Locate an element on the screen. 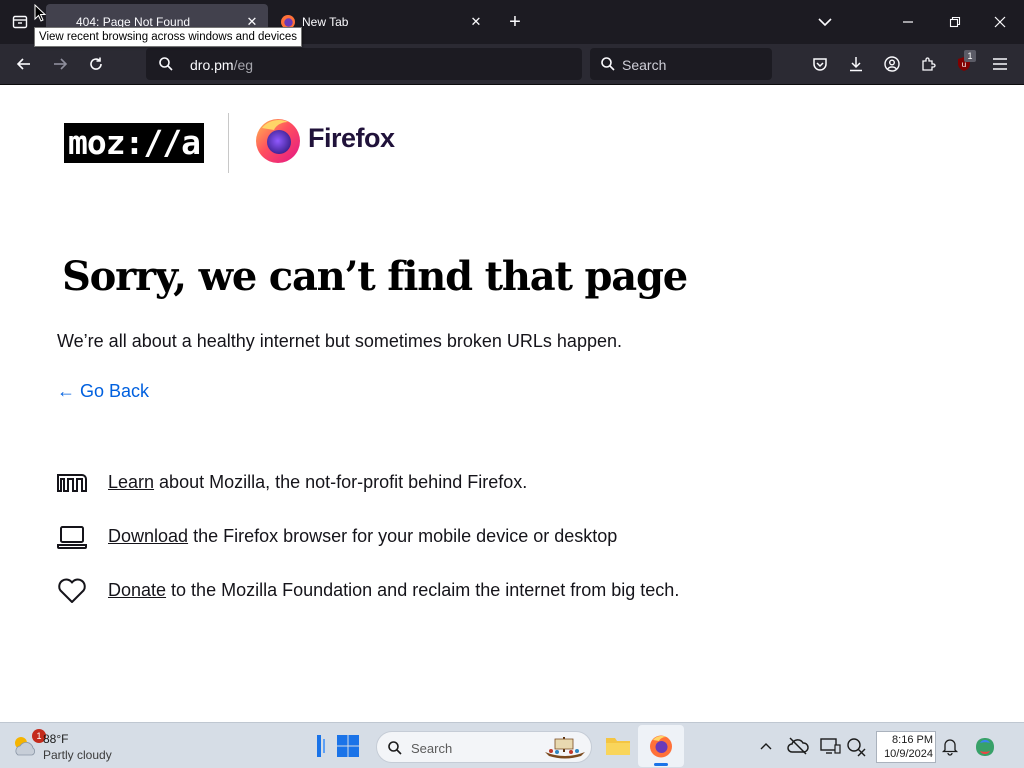 The image size is (1024, 768). onedrive-button is located at coordinates (798, 746).